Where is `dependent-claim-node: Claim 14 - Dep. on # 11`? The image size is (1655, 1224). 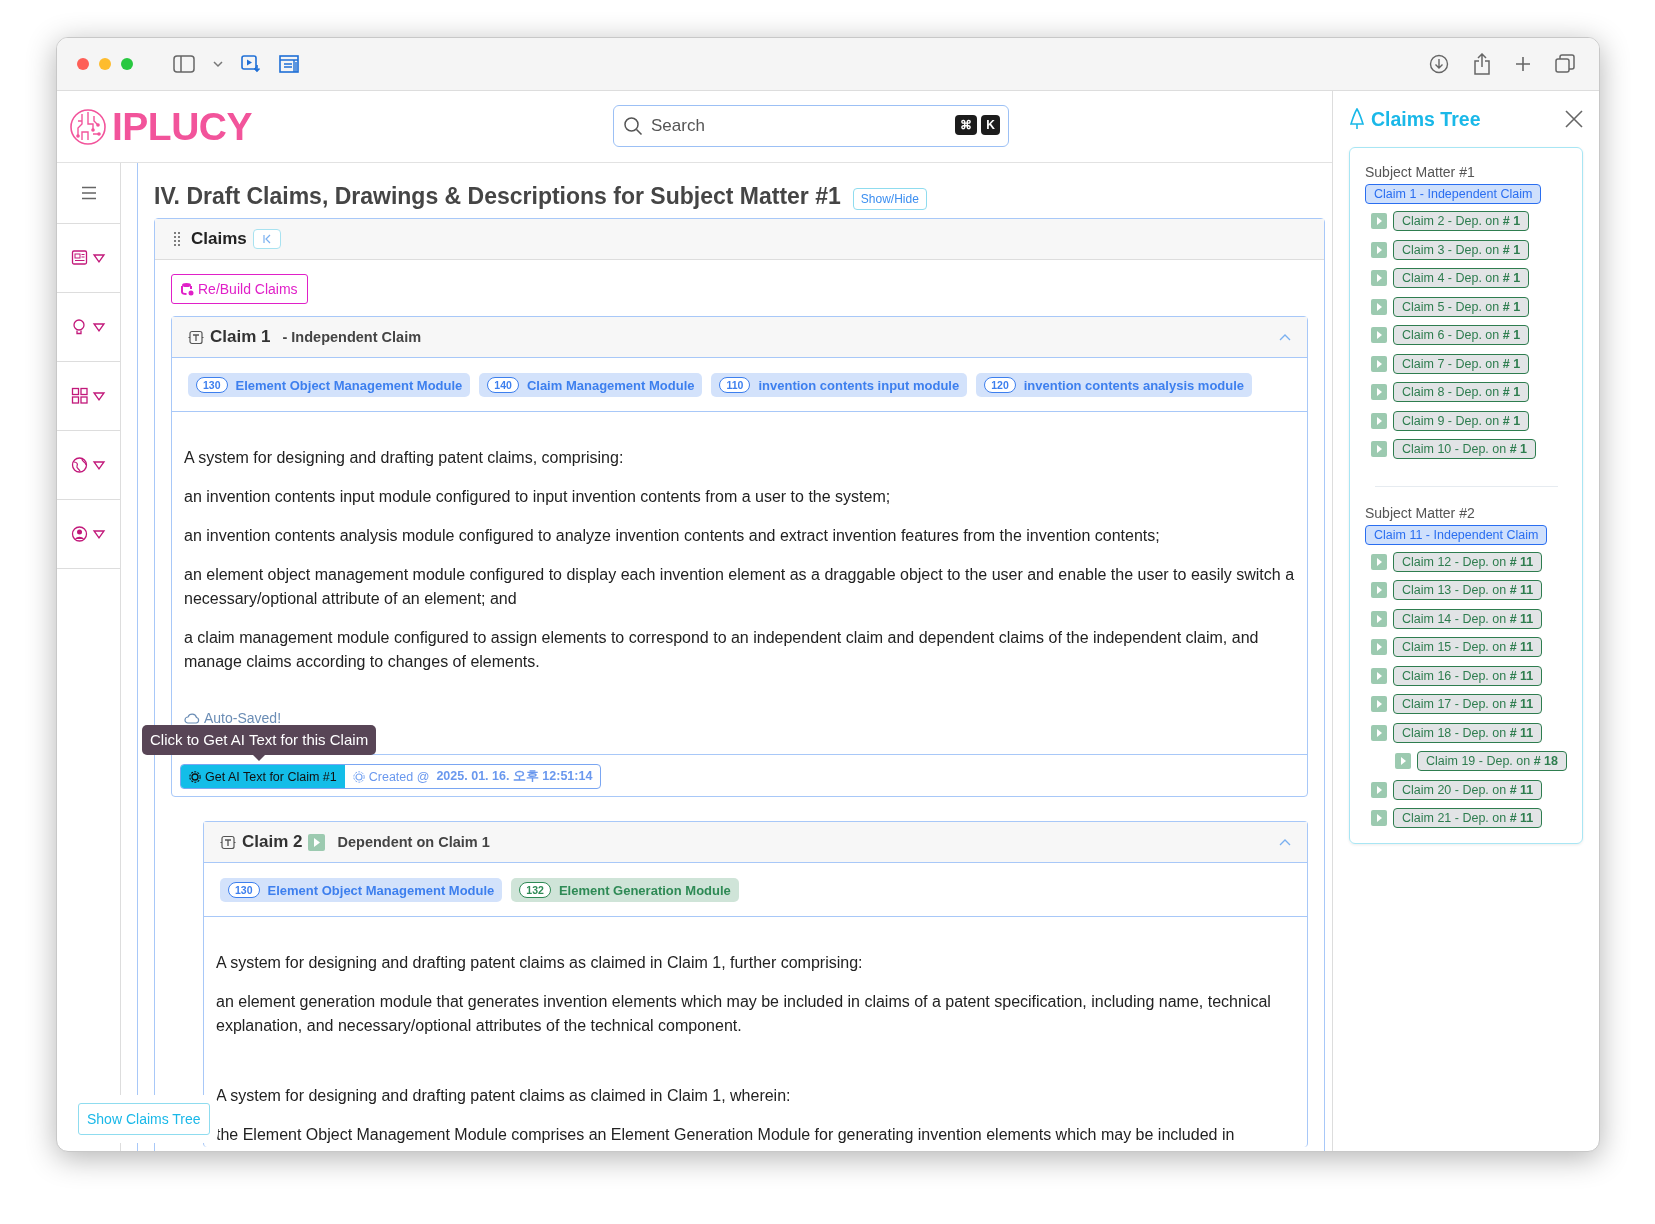 dependent-claim-node: Claim 14 - Dep. on # 11 is located at coordinates (1468, 618).